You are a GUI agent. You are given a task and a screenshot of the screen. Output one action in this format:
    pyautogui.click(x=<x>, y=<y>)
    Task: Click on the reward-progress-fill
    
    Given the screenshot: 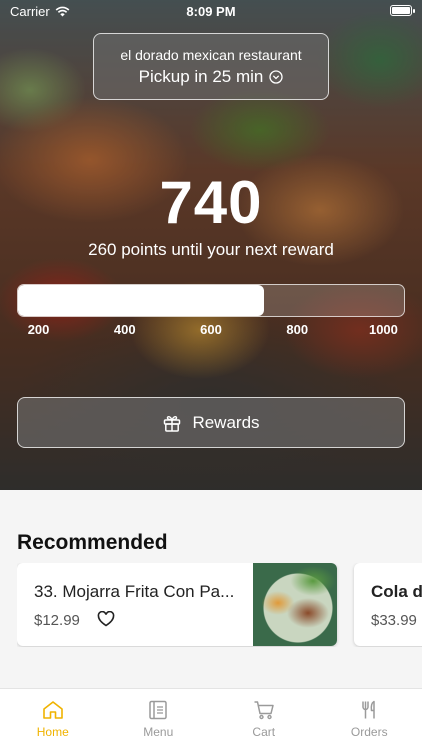 What is the action you would take?
    pyautogui.click(x=141, y=300)
    